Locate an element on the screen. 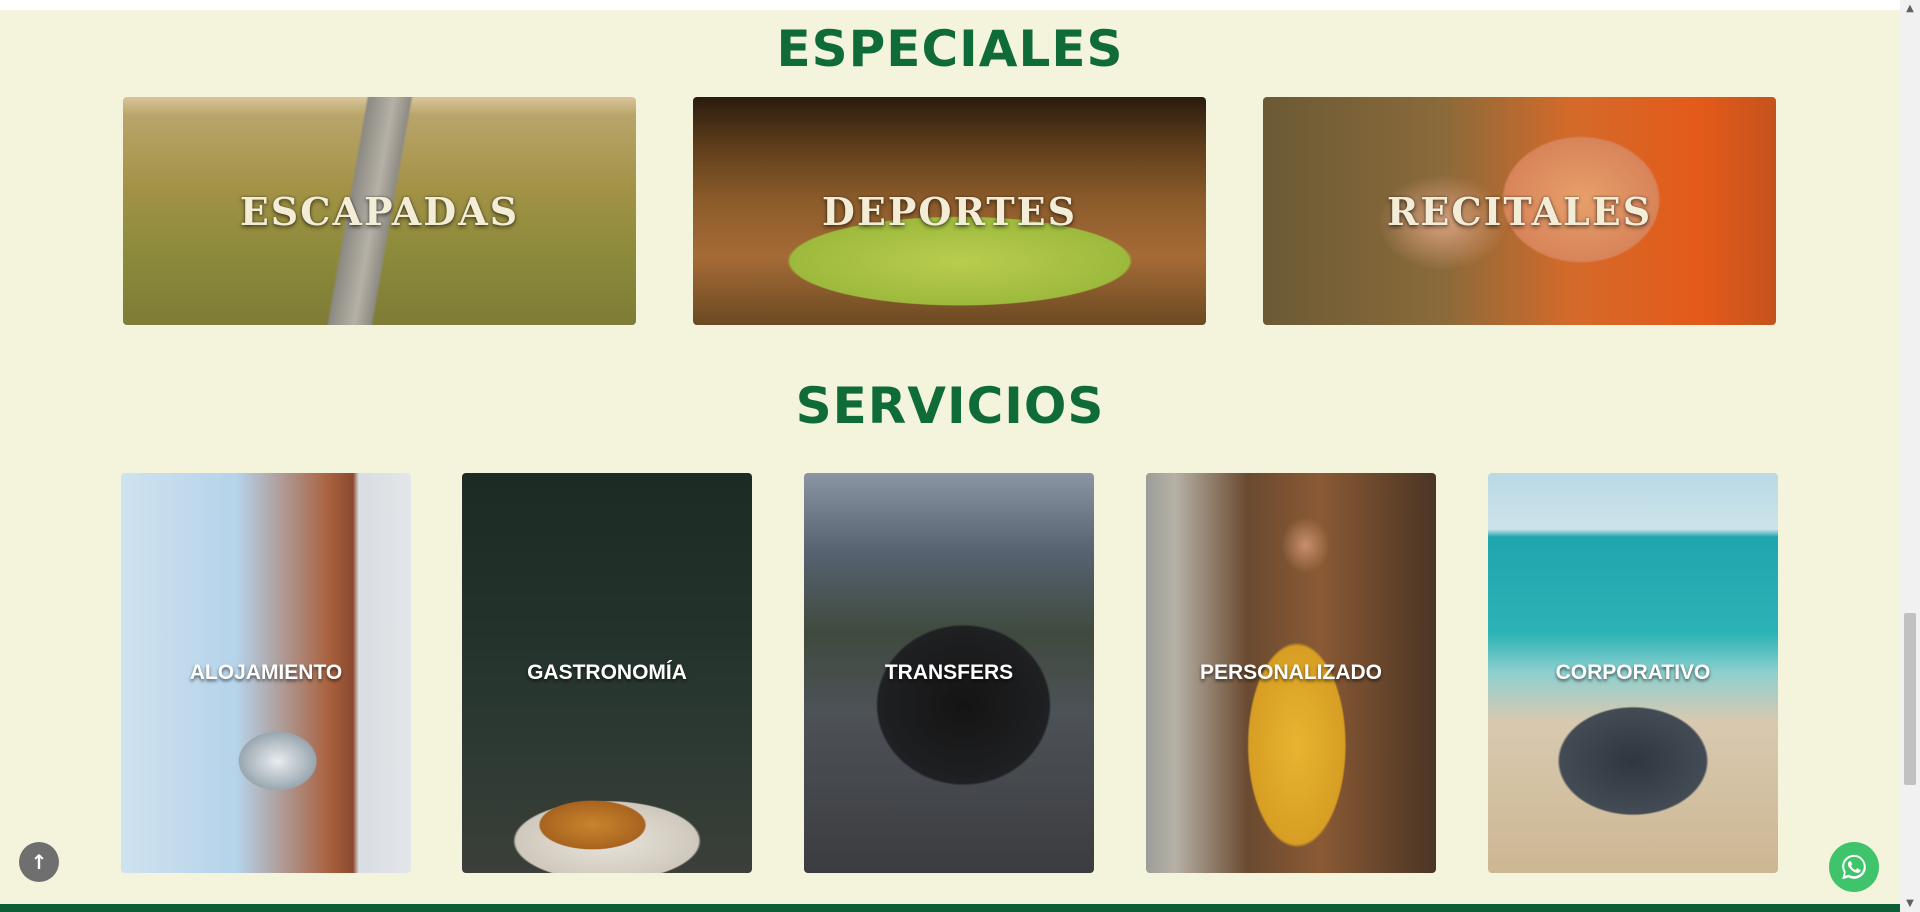 Image resolution: width=1920 pixels, height=912 pixels. card-alojamiento: ALOJAMIENTO is located at coordinates (266, 673).